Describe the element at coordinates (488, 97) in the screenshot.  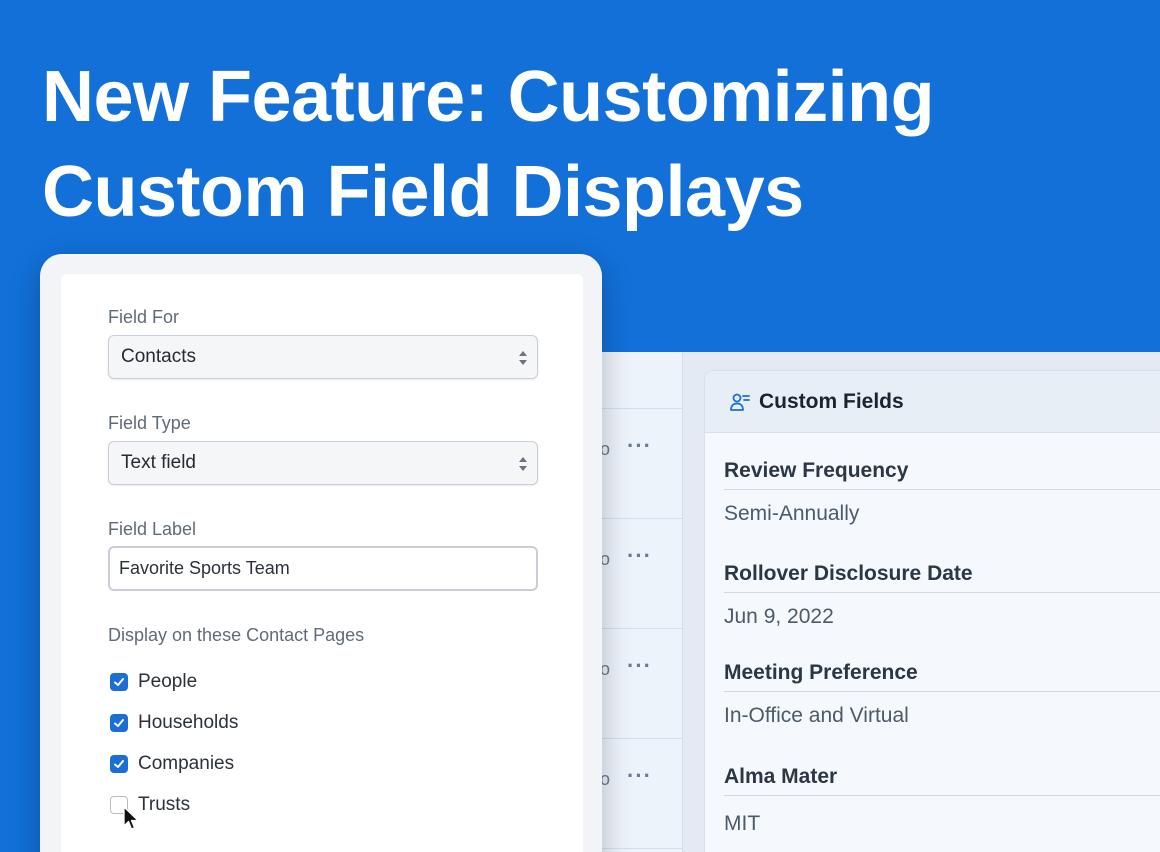
I see `headline-line-1: New Feature: Customizing` at that location.